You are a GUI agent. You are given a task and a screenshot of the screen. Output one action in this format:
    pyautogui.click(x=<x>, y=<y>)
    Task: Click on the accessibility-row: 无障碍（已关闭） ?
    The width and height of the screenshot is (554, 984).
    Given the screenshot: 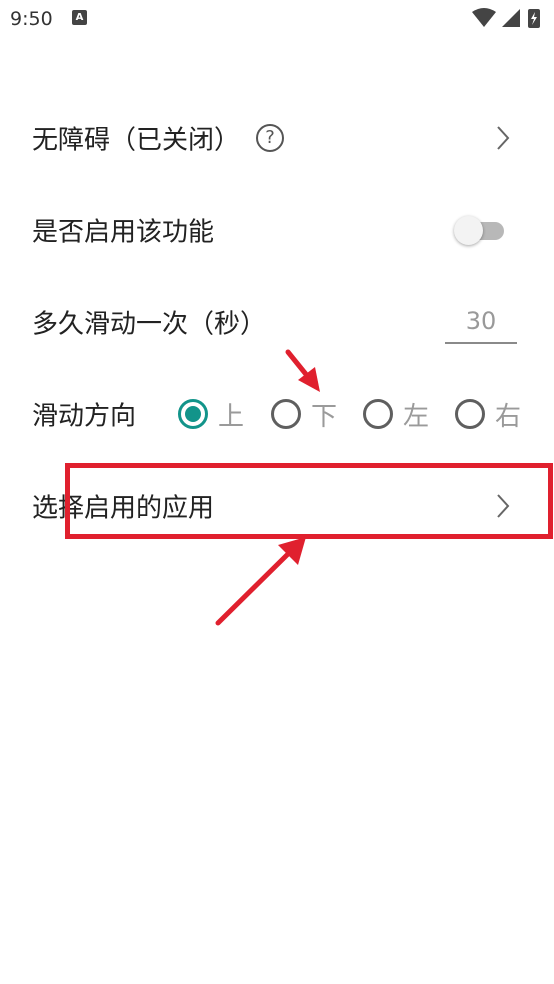 What is the action you would take?
    pyautogui.click(x=277, y=138)
    